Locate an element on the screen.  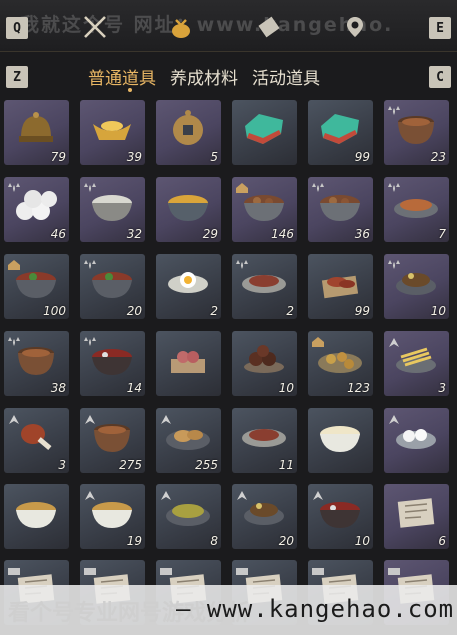
inventory-slot: 6 is located at coordinates (416, 516).